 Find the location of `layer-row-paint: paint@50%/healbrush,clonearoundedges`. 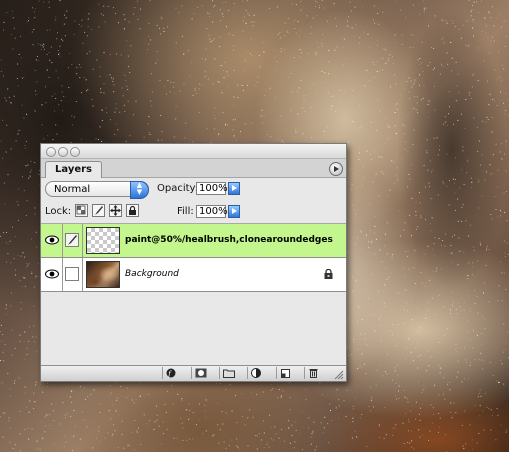

layer-row-paint: paint@50%/healbrush,clonearoundedges is located at coordinates (193, 241).